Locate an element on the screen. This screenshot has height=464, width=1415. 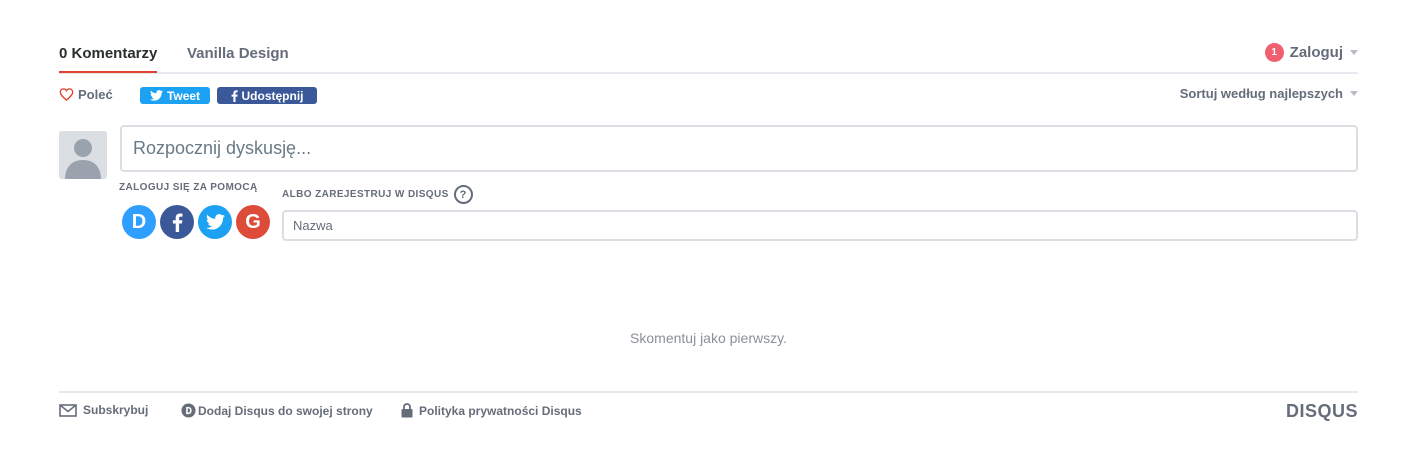
tweet-button: Tweet is located at coordinates (175, 95).